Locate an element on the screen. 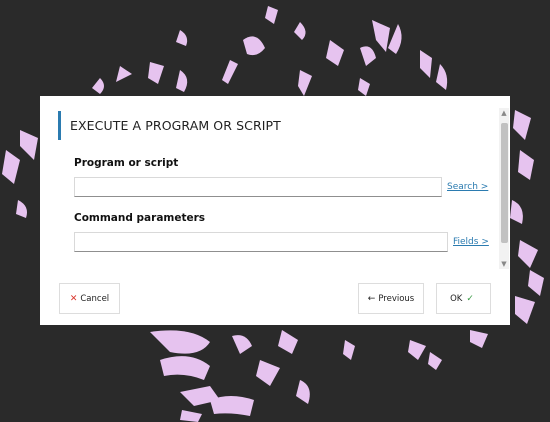  title-accent-bar is located at coordinates (59, 125).